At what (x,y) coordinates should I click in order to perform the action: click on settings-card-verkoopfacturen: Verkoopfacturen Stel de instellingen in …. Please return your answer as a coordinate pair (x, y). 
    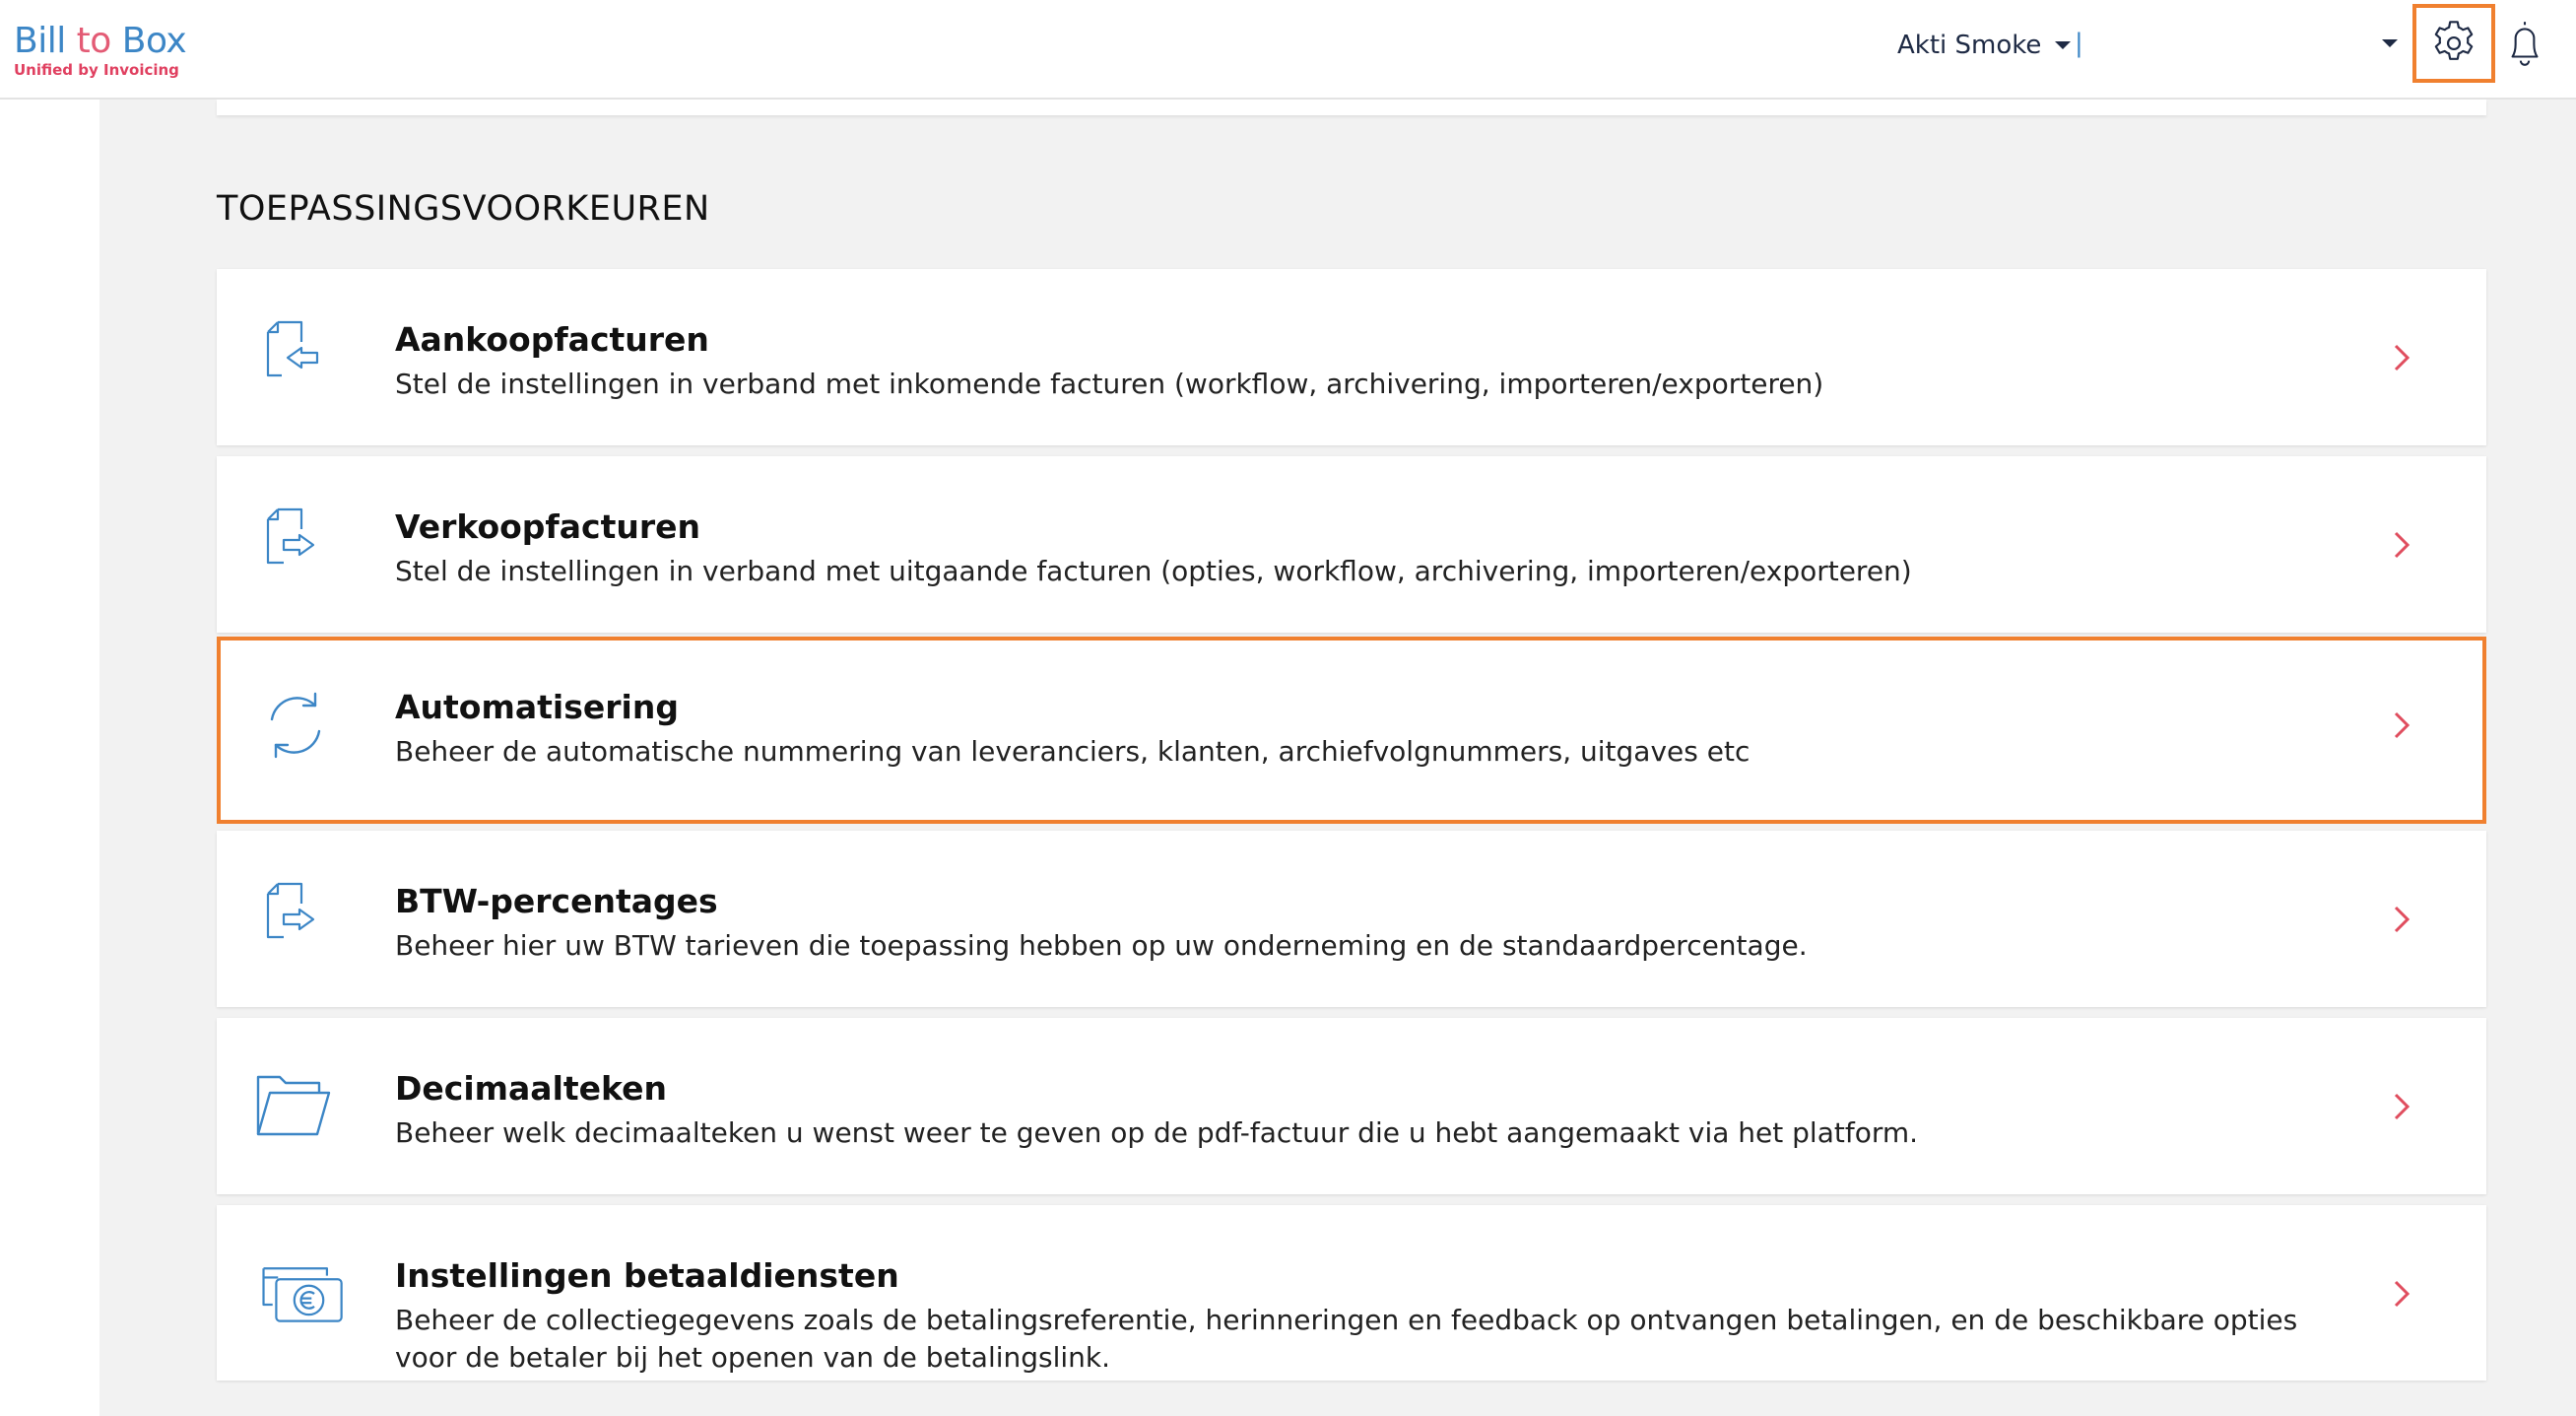
    Looking at the image, I should click on (1352, 544).